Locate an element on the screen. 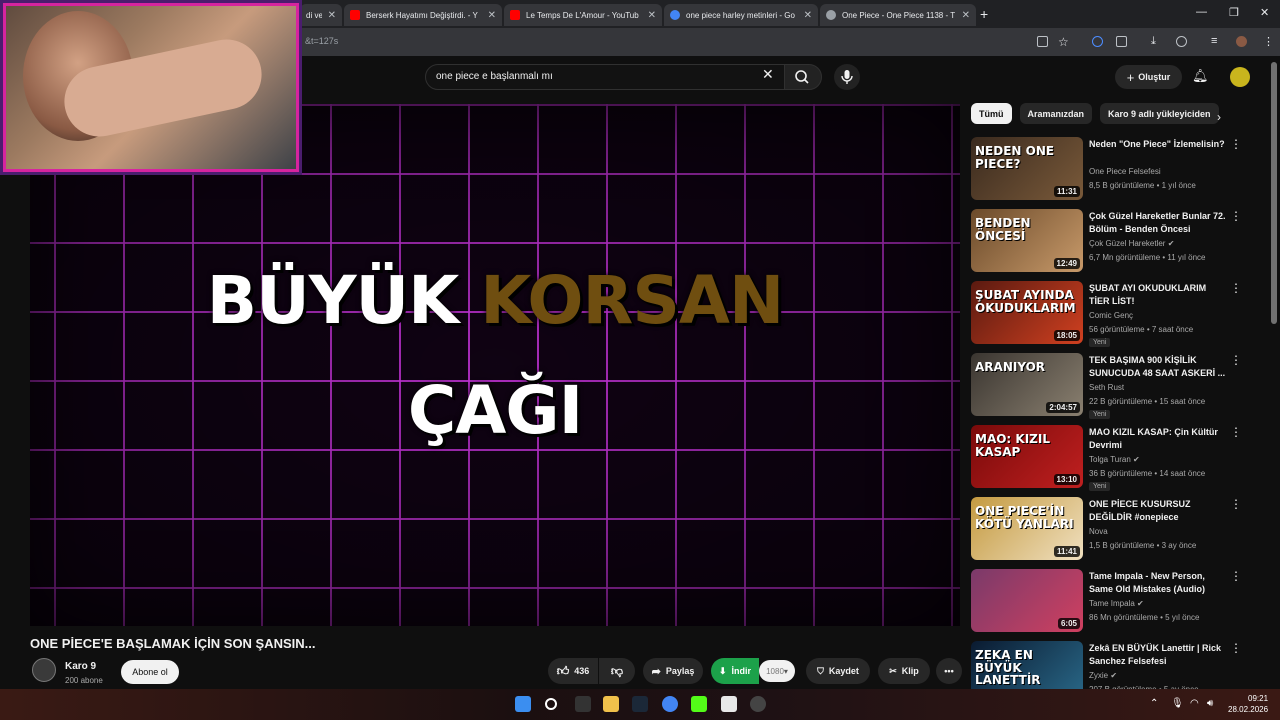 This screenshot has height=720, width=1280. windows-start-icon is located at coordinates (523, 704).